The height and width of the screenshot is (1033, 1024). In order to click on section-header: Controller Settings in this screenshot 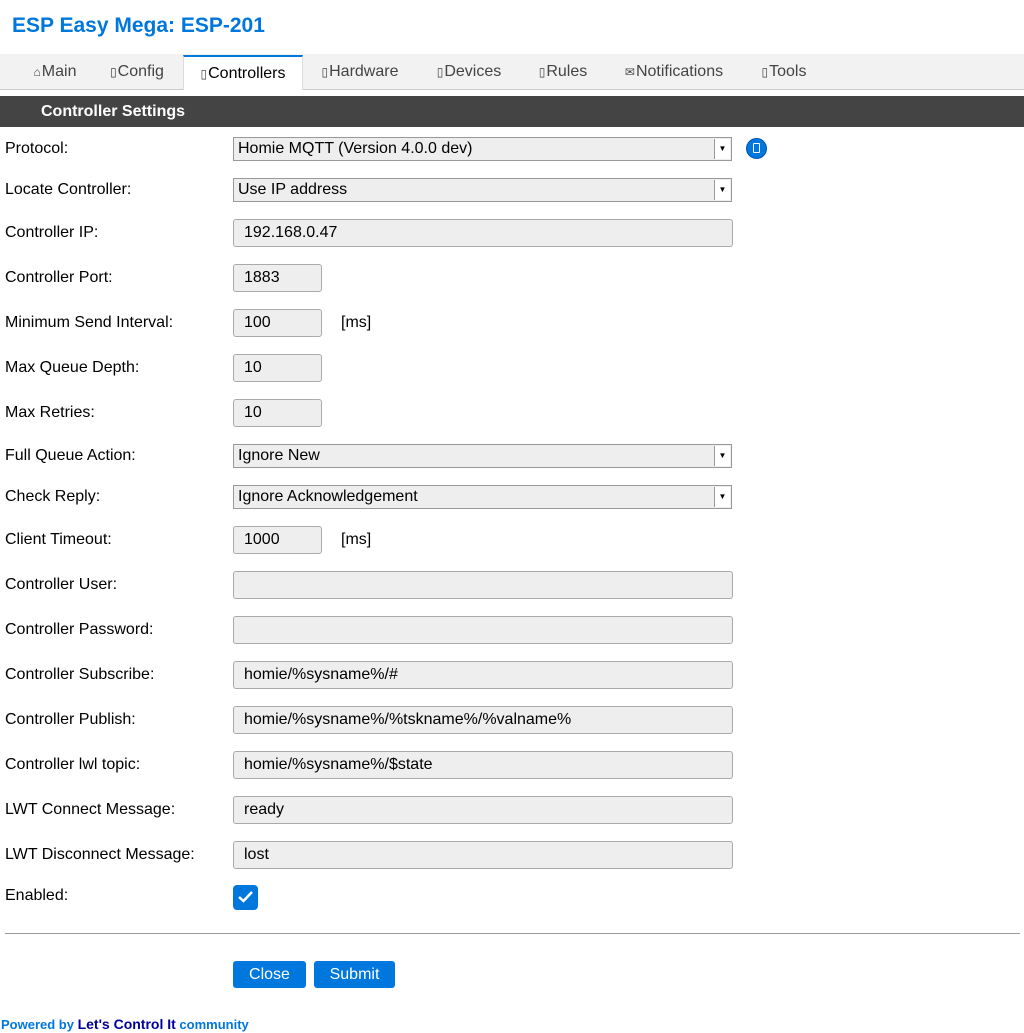, I will do `click(512, 111)`.